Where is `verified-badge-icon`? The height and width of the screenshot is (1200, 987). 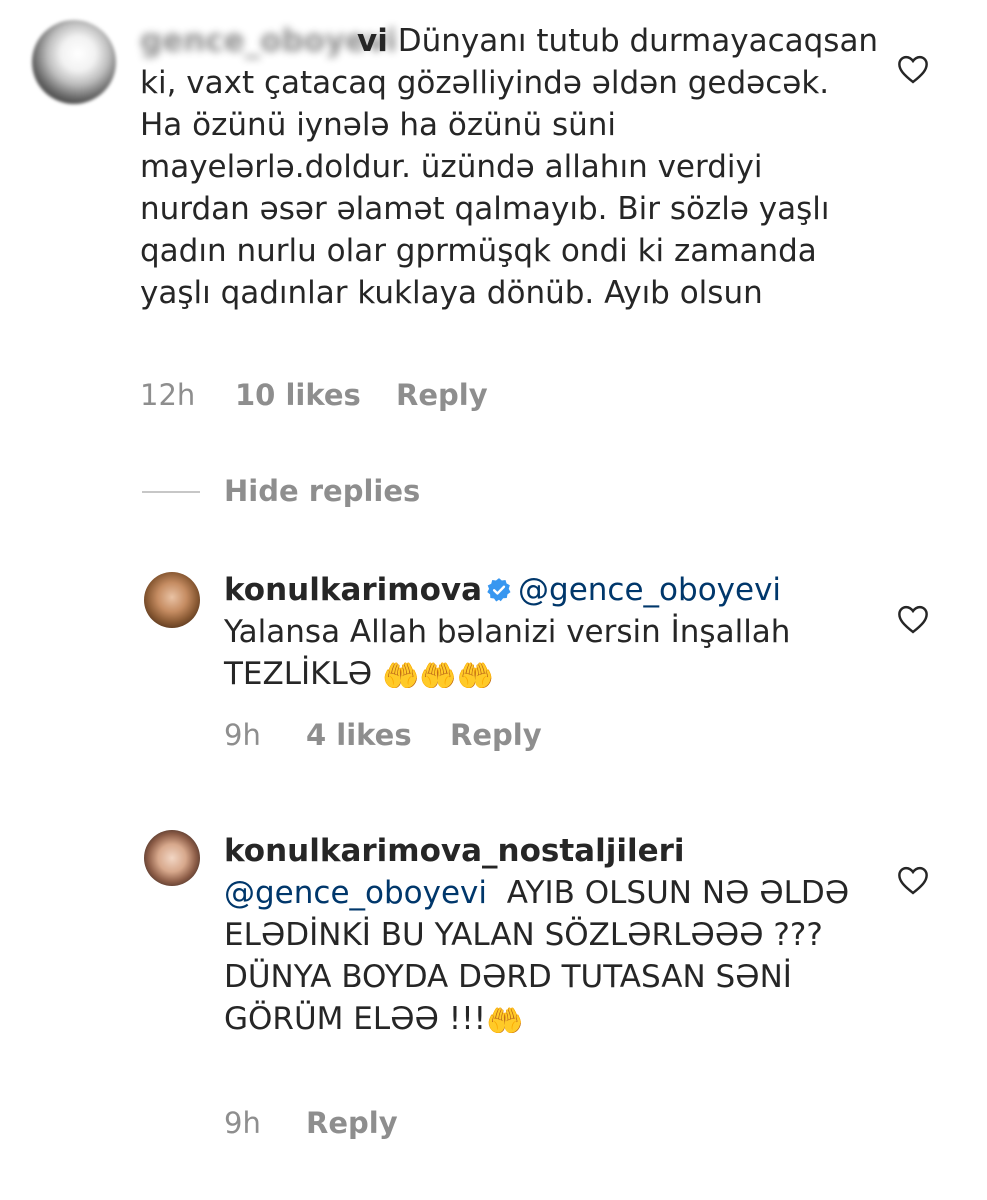
verified-badge-icon is located at coordinates (499, 590).